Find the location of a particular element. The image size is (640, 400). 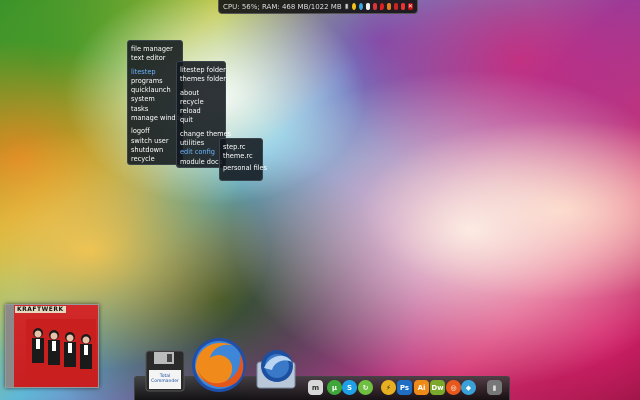

recycle-bin-icon: ▮ is located at coordinates (494, 387).